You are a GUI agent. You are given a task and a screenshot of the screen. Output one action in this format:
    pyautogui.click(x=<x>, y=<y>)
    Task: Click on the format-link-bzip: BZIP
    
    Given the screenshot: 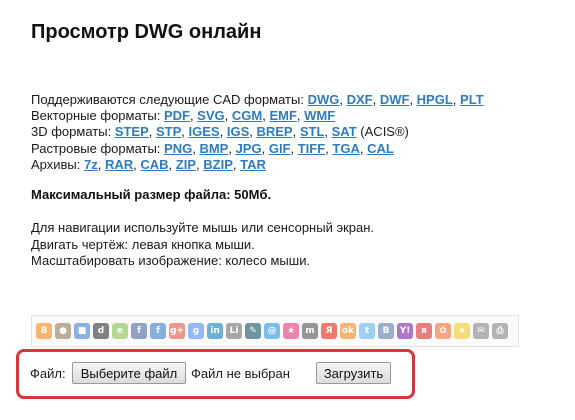 What is the action you would take?
    pyautogui.click(x=218, y=164)
    